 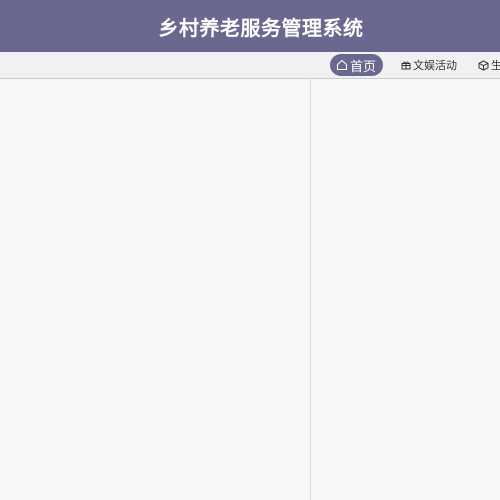 What do you see at coordinates (250, 65) in the screenshot?
I see `top-nav-bar: 首页 文娱活动 生` at bounding box center [250, 65].